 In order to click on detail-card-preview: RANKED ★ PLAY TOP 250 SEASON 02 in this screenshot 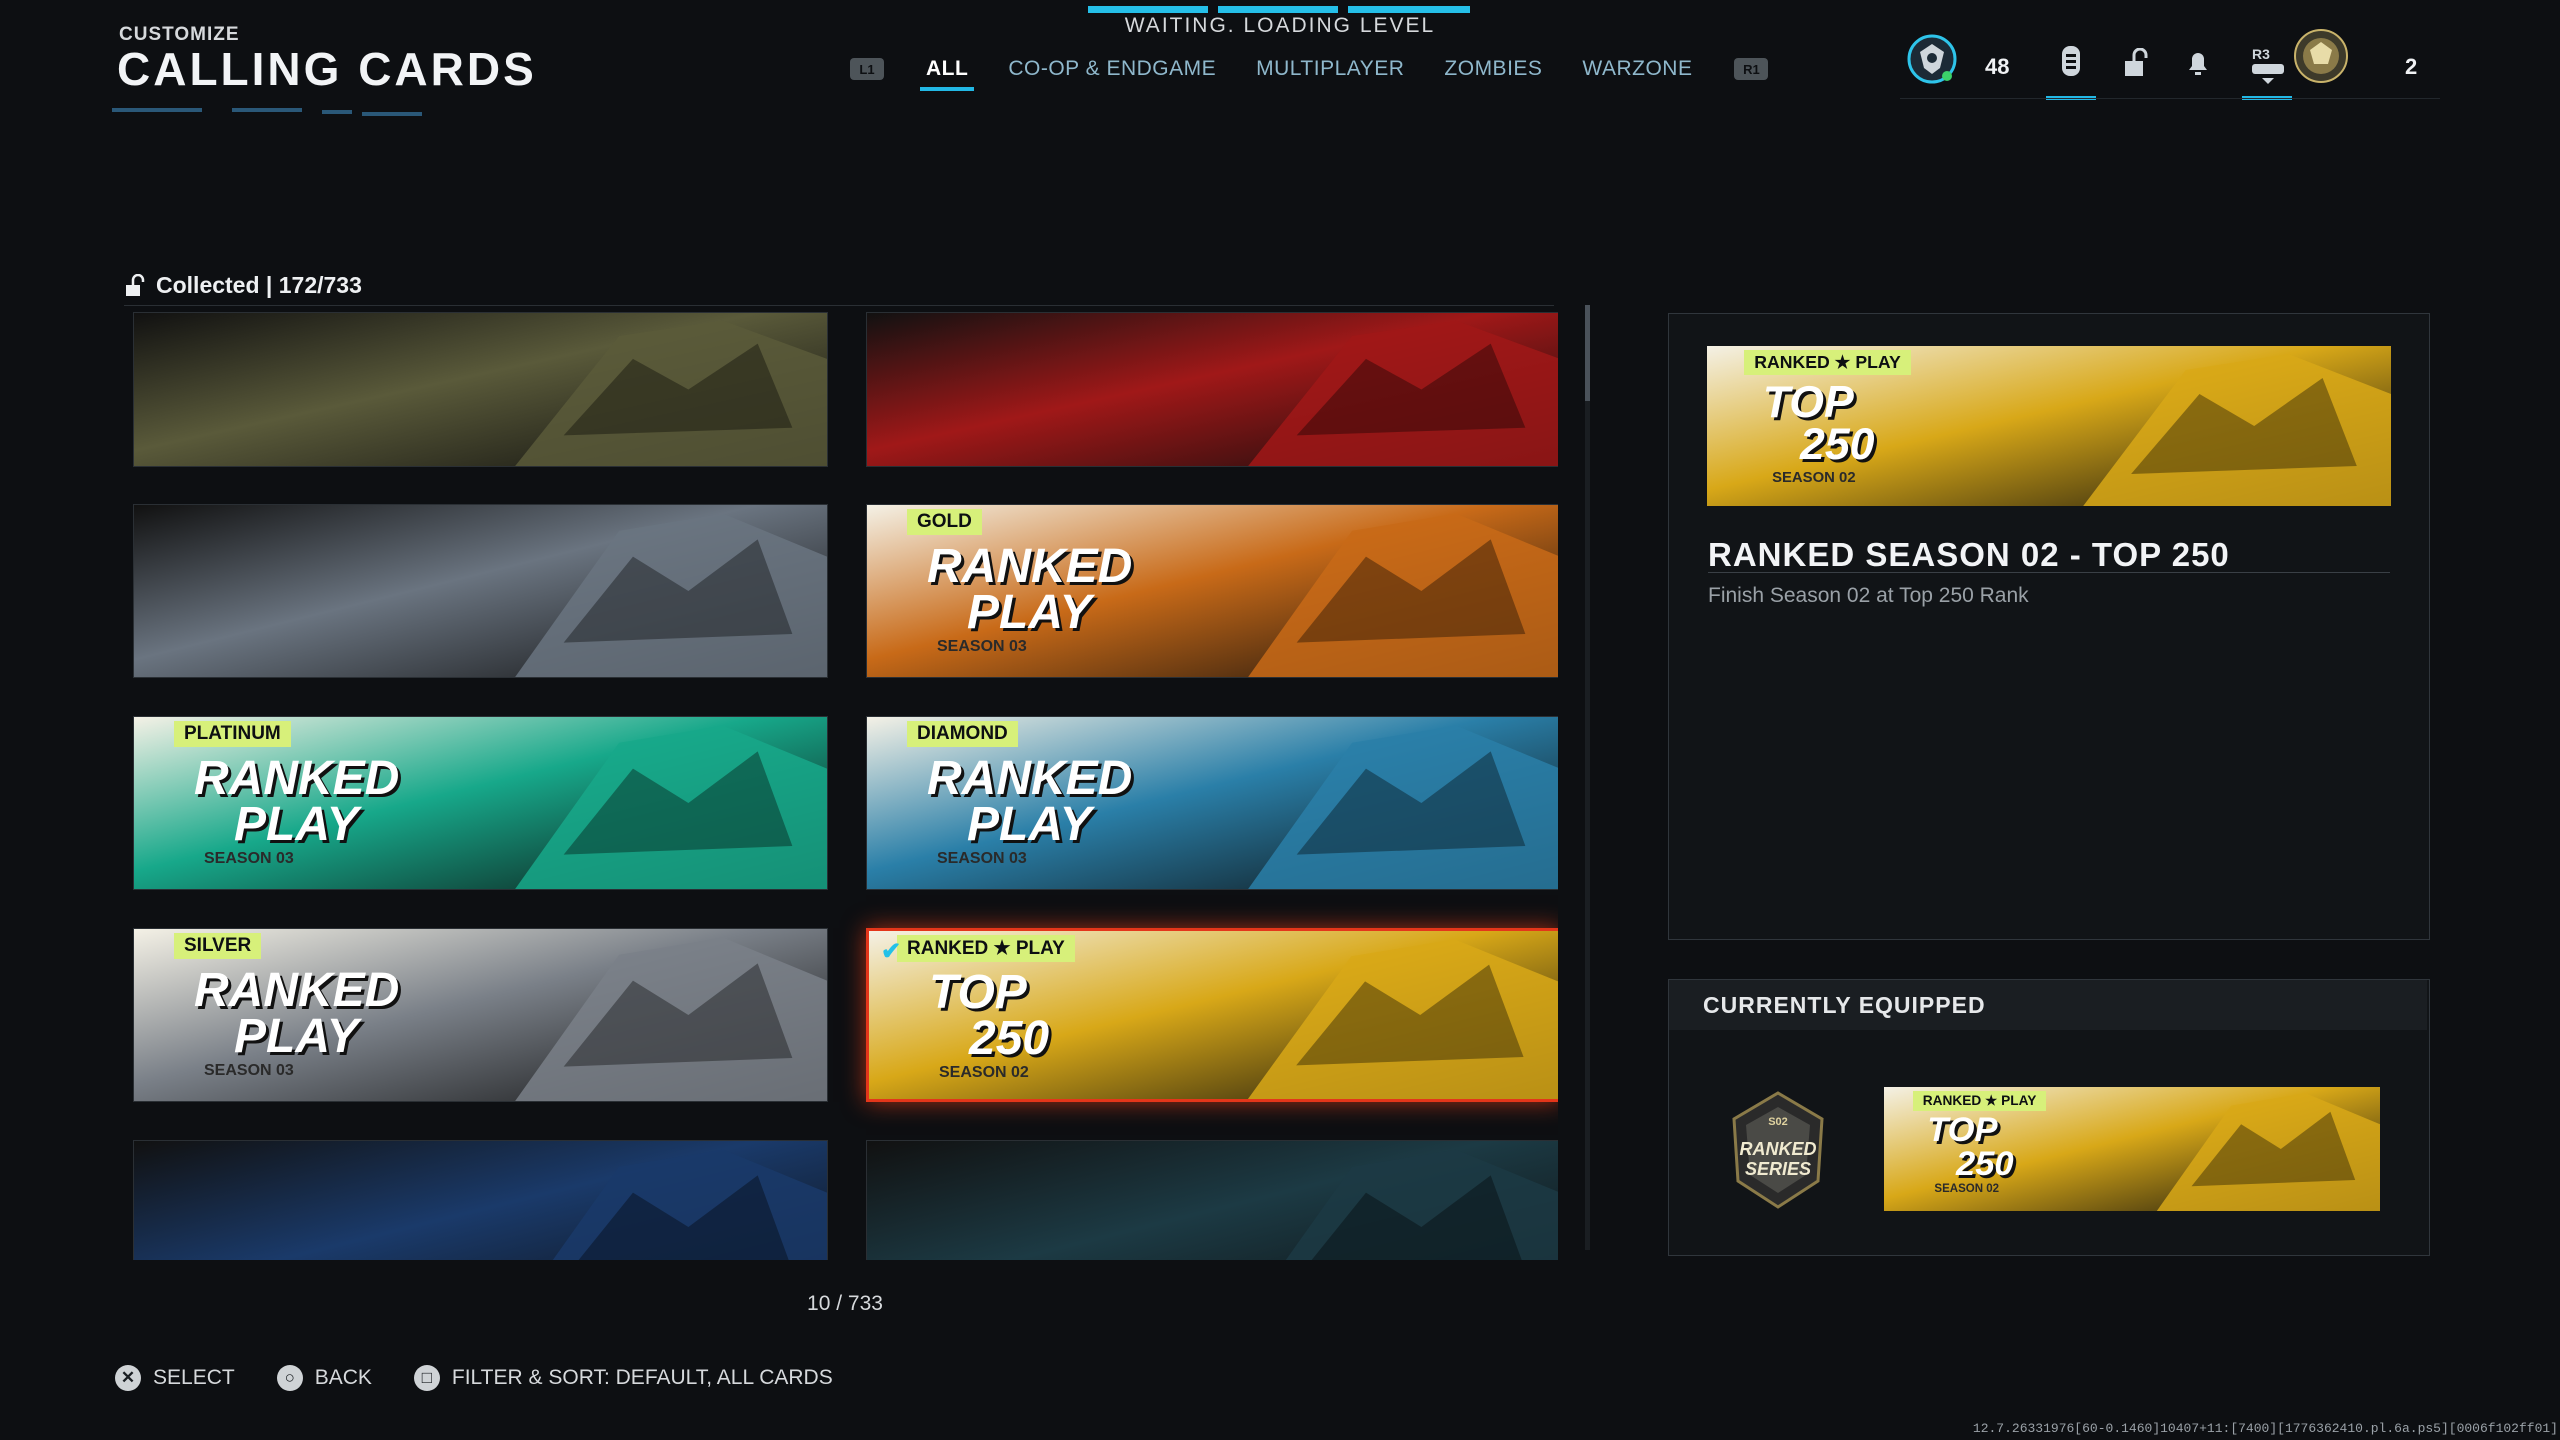, I will do `click(2049, 426)`.